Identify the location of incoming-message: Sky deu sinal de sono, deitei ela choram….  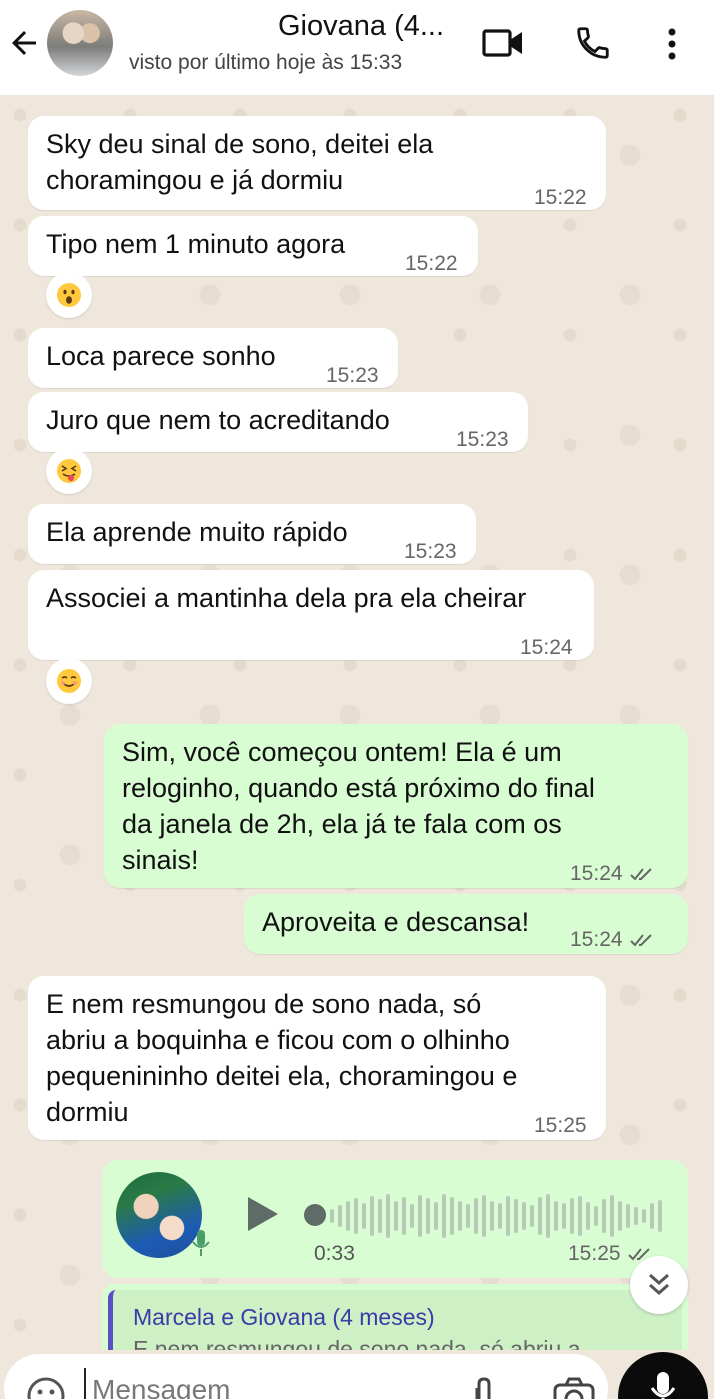
(317, 163).